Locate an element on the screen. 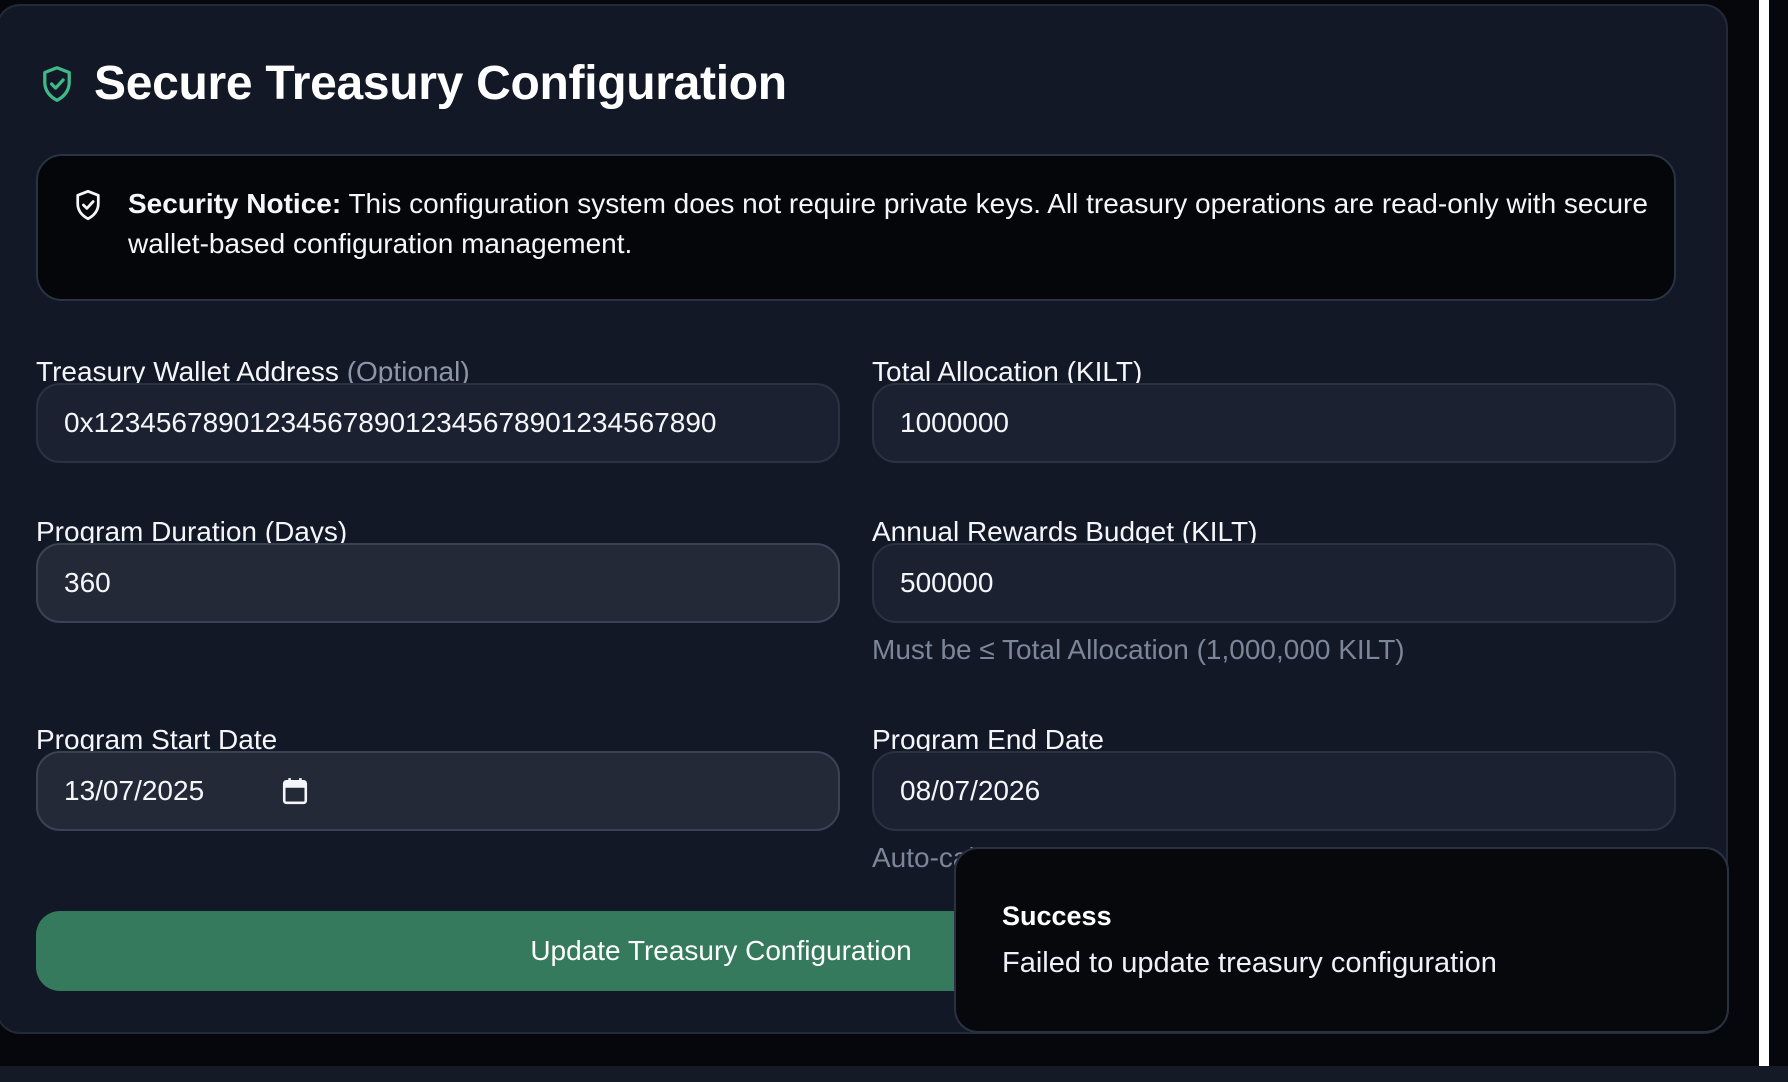 This screenshot has width=1788, height=1082. security-notice-label: Security Notice: is located at coordinates (235, 203).